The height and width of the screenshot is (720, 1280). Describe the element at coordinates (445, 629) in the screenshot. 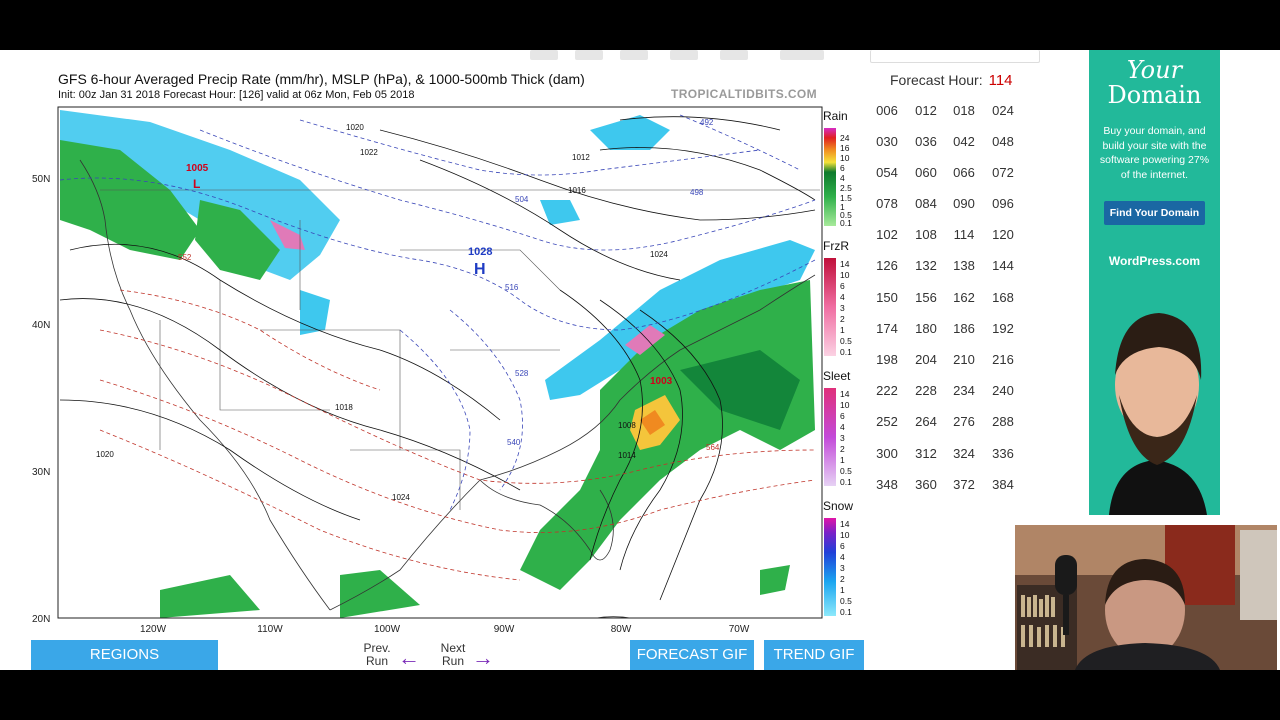

I see `lon-labels: 120W 110W 100W 90W 80W 70W` at that location.